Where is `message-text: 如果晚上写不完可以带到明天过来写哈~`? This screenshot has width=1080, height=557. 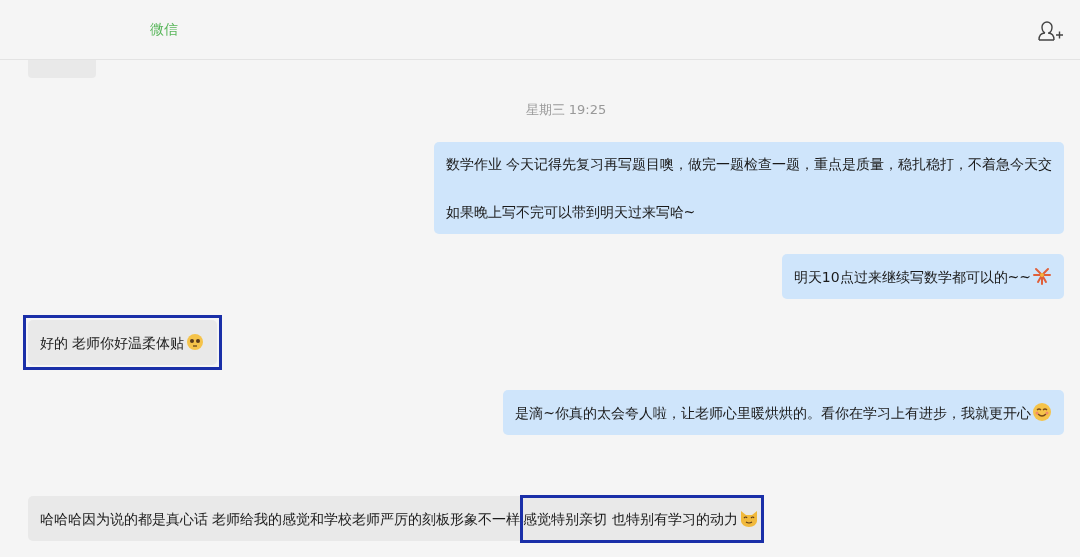
message-text: 如果晚上写不完可以带到明天过来写哈~ is located at coordinates (571, 212).